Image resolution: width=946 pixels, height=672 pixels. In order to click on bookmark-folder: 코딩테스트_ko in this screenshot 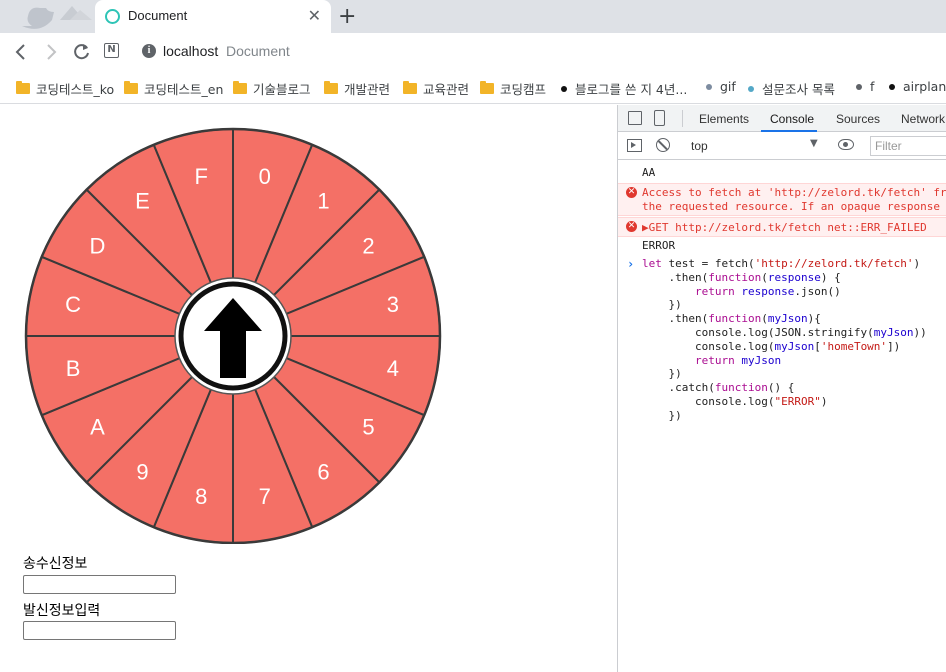, I will do `click(65, 88)`.